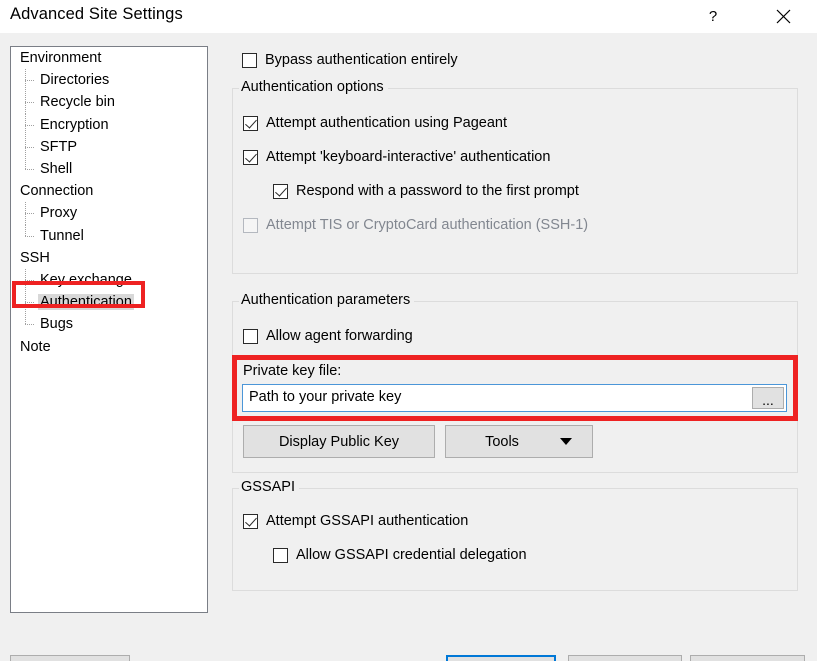 Image resolution: width=817 pixels, height=661 pixels. Describe the element at coordinates (387, 123) in the screenshot. I see `checkbox-label: Attempt authentication using Pageant` at that location.